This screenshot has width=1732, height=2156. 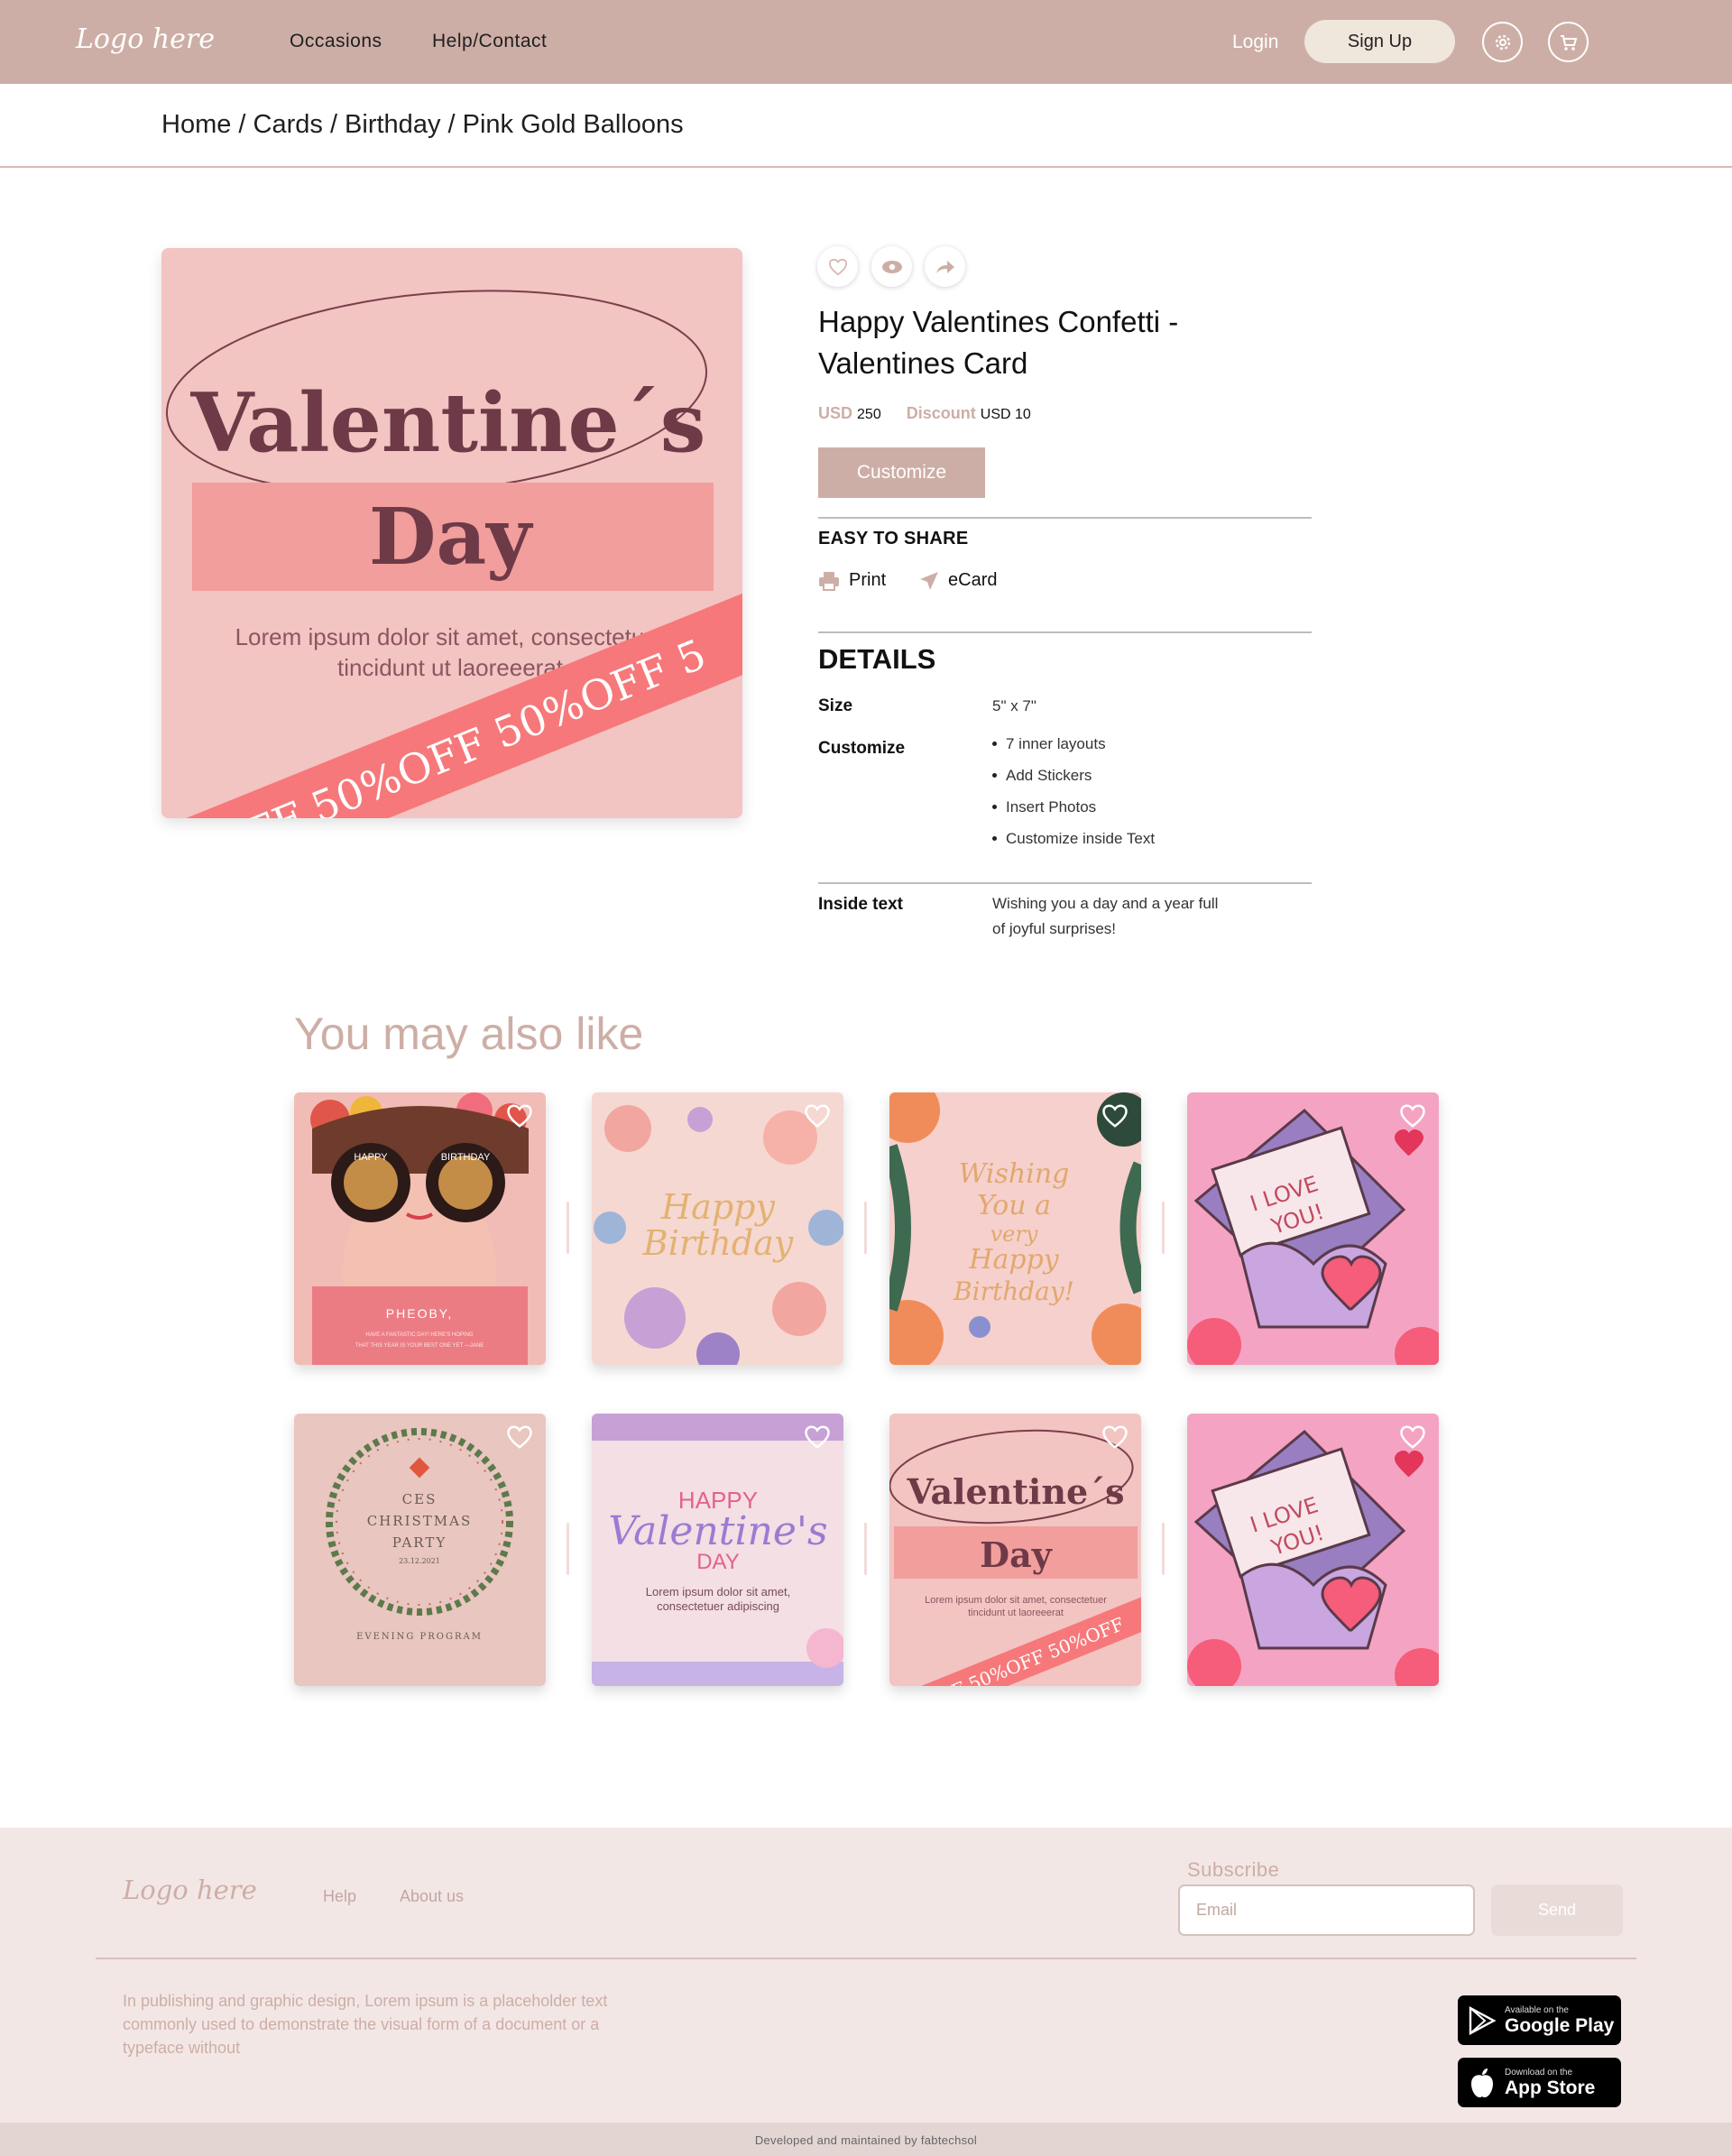 What do you see at coordinates (1013, 1291) in the screenshot?
I see `svg-text: Birthday!` at bounding box center [1013, 1291].